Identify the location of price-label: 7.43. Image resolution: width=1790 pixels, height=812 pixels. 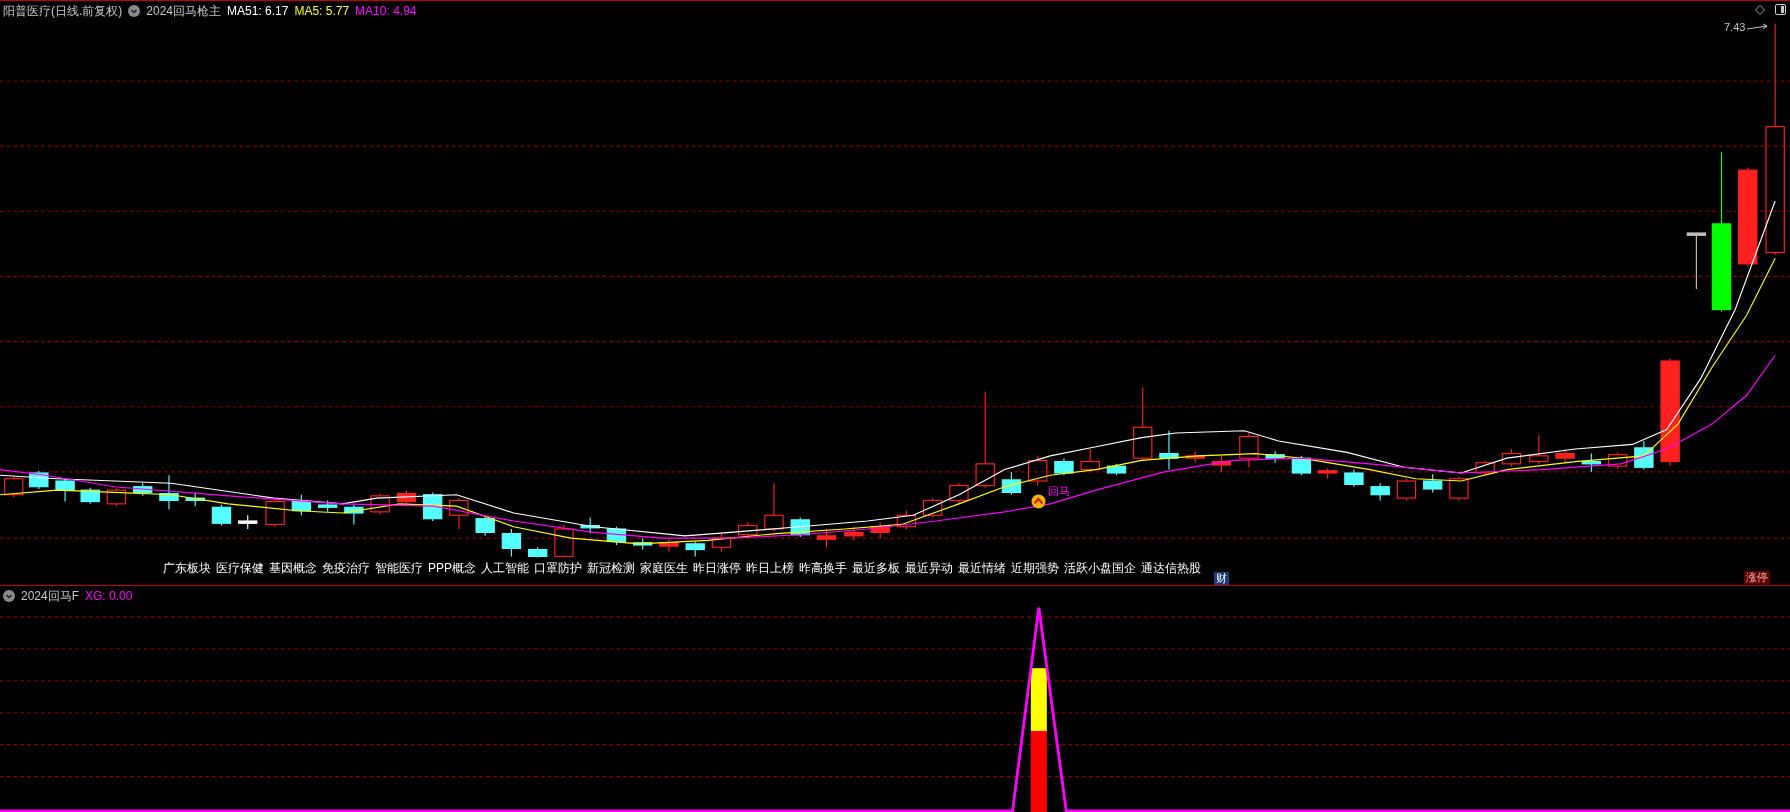
(1735, 27).